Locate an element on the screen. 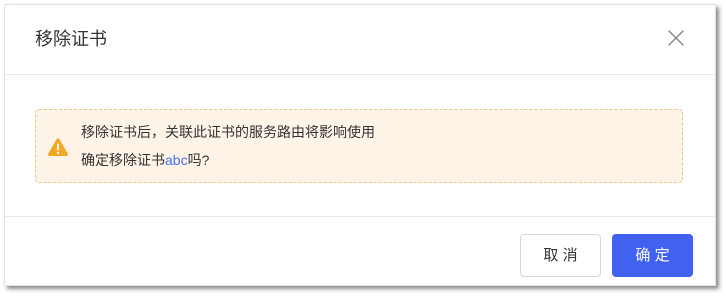 The height and width of the screenshot is (300, 726). alert-message: 移除证书后，关联此证书的服务路由将影响使用 确定移除证书abc吗? is located at coordinates (228, 146).